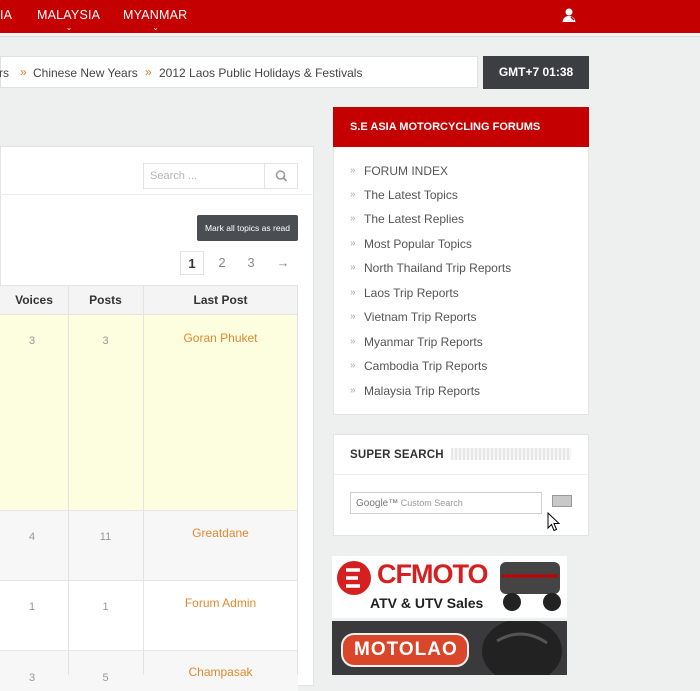  Describe the element at coordinates (105, 607) in the screenshot. I see `posts-count: 1` at that location.